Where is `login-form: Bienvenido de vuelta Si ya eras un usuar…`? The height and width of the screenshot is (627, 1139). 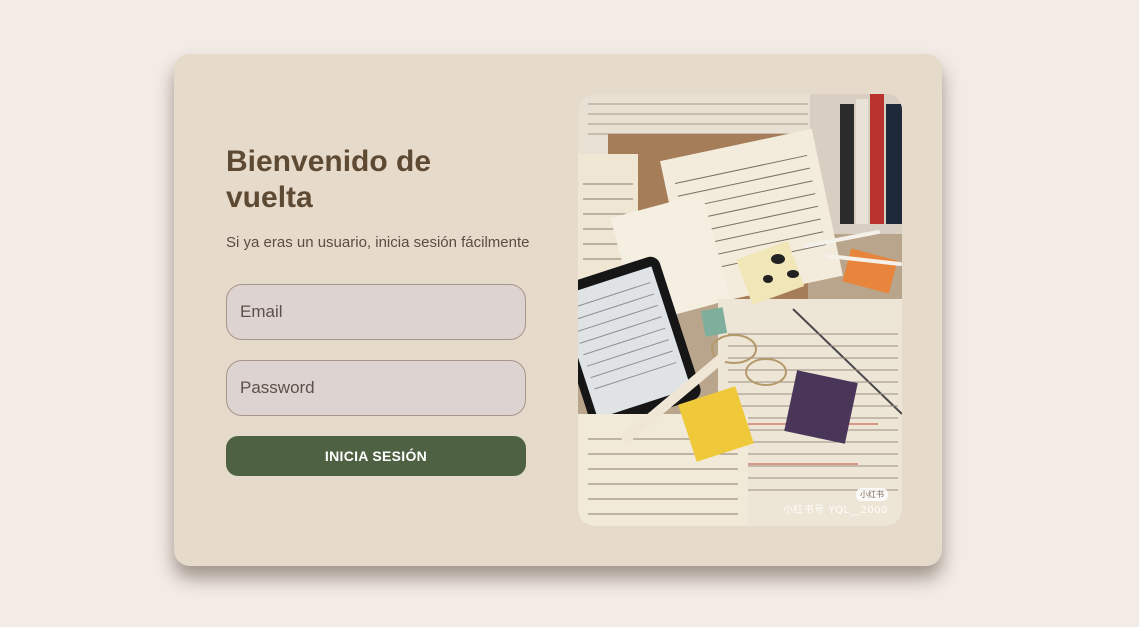 login-form: Bienvenido de vuelta Si ya eras un usuar… is located at coordinates (378, 310).